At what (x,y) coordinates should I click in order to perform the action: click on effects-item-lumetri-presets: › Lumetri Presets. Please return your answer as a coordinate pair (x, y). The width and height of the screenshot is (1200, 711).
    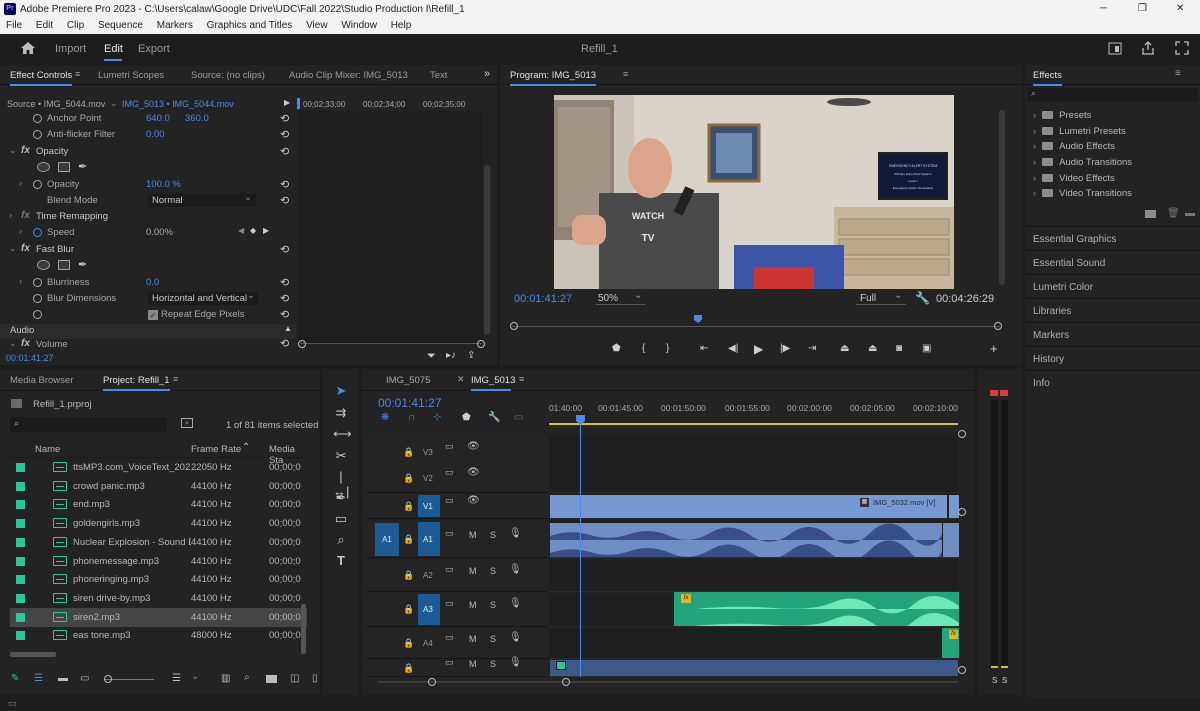
    Looking at the image, I should click on (1079, 131).